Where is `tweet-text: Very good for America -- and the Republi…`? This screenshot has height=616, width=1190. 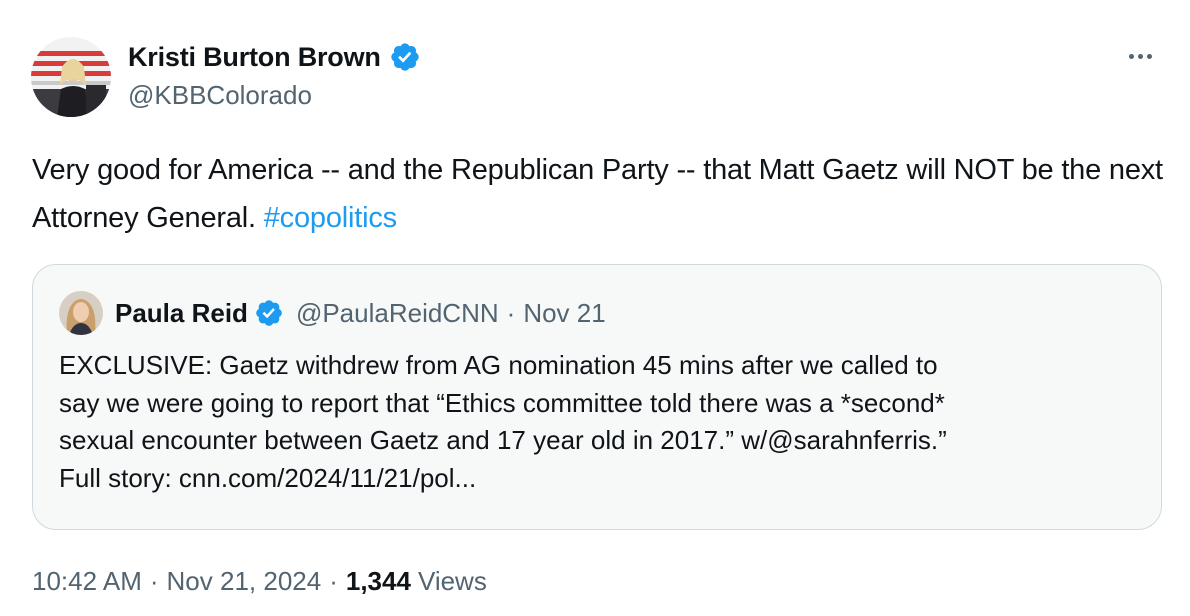 tweet-text: Very good for America -- and the Republi… is located at coordinates (602, 194).